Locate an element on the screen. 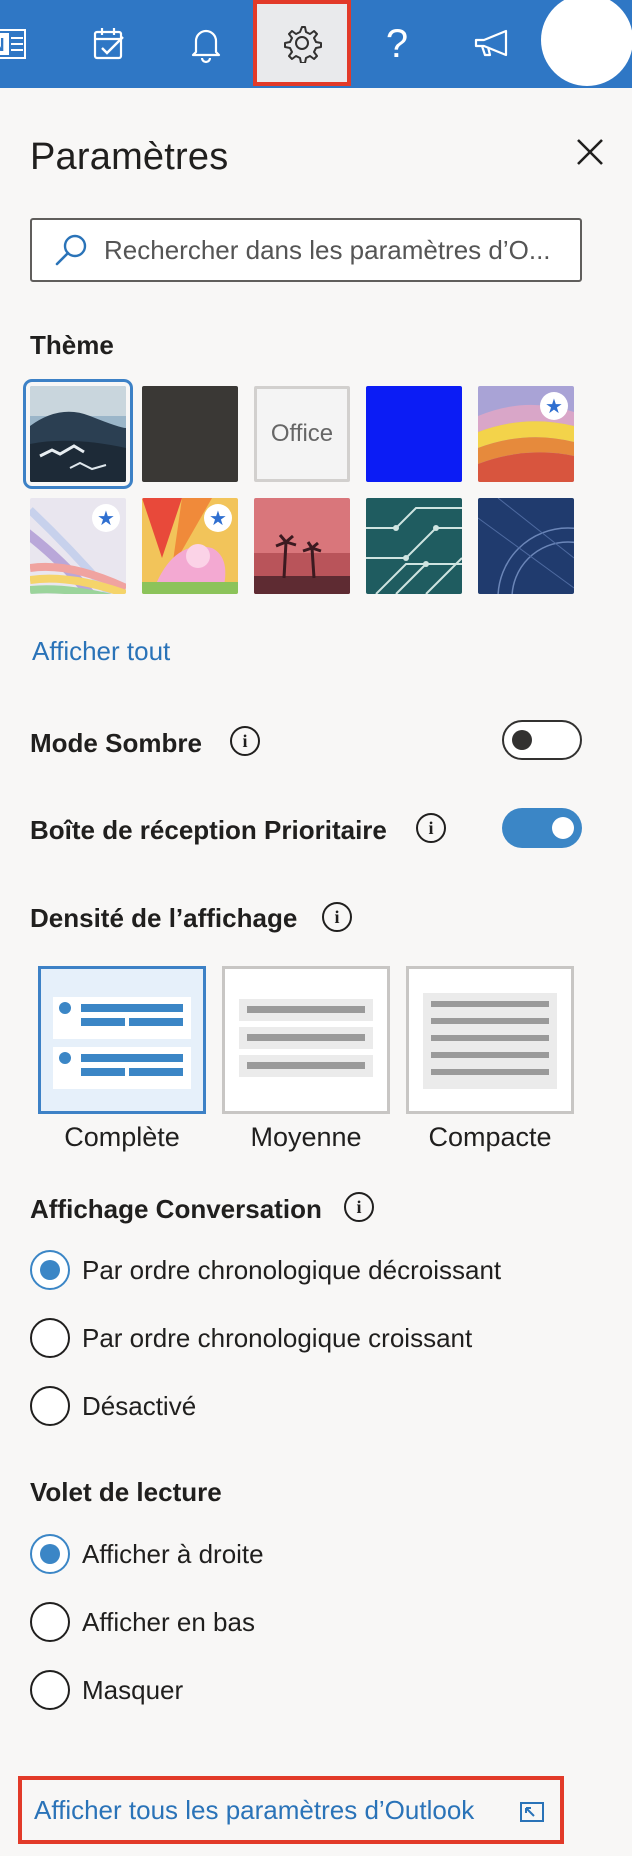  conversation-newest-first-option: Par ordre chronologique décroissant is located at coordinates (265, 1270).